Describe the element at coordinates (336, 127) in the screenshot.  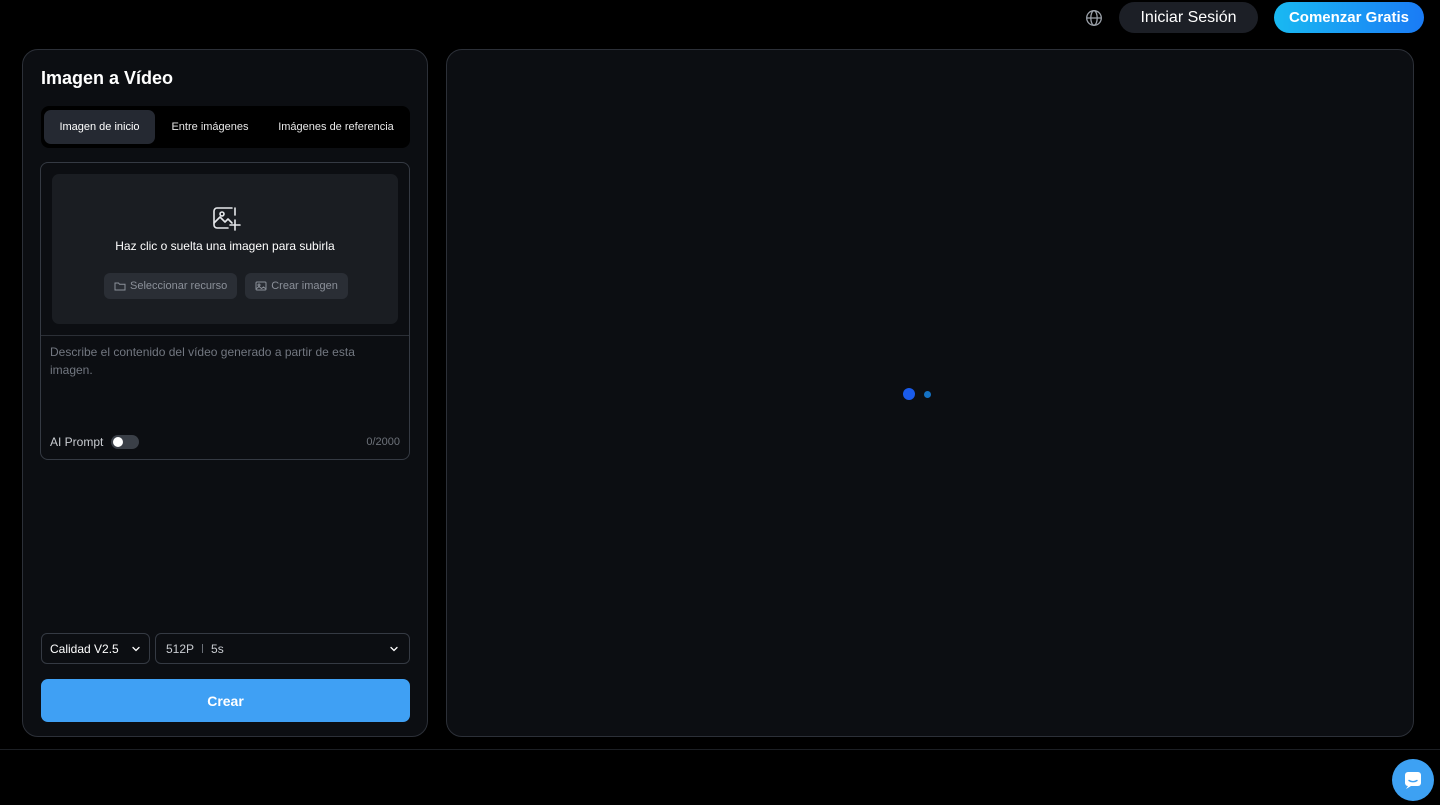
I see `tab-reference-images: Imágenes de referencia` at that location.